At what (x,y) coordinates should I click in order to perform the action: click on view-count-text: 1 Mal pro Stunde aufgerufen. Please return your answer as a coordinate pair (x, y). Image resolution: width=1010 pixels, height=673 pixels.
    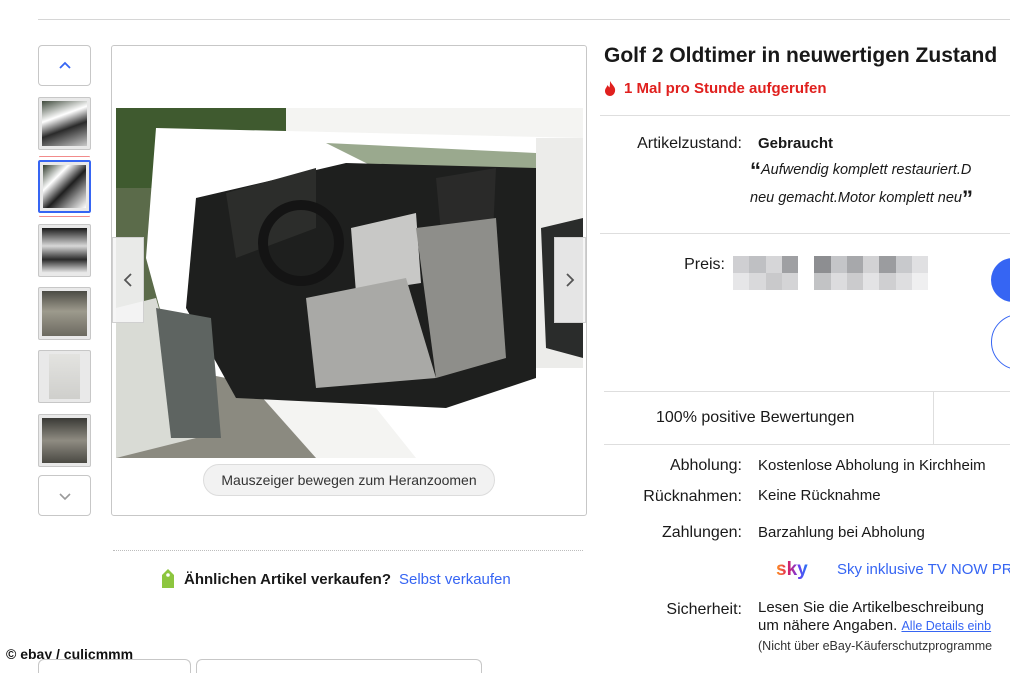
    Looking at the image, I should click on (725, 88).